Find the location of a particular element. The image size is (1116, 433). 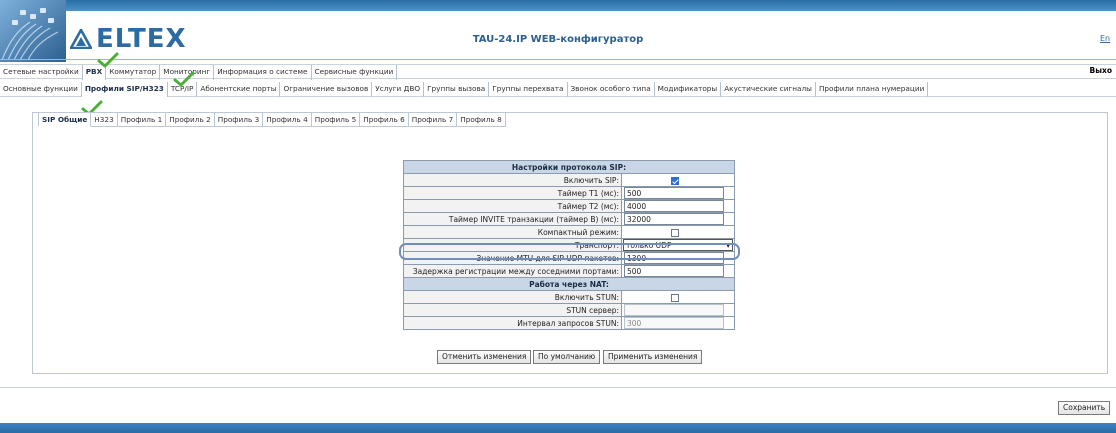

default-button: По умолчанию is located at coordinates (567, 357).